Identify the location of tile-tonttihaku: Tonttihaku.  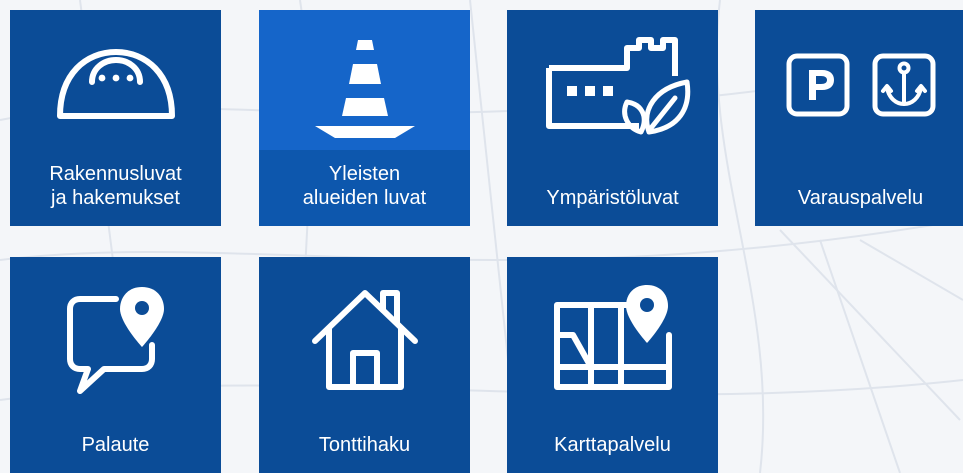
(364, 365).